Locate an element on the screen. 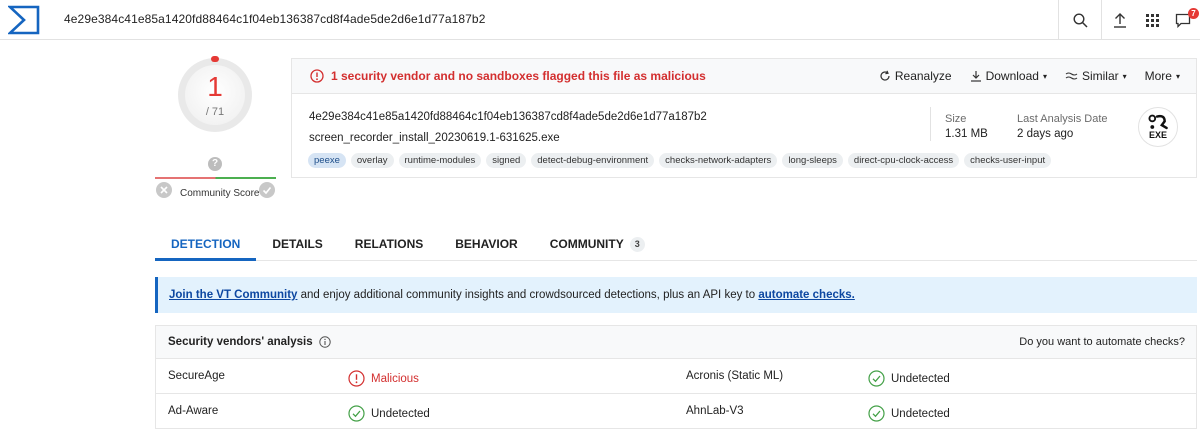  tag: runtime-modules is located at coordinates (440, 160).